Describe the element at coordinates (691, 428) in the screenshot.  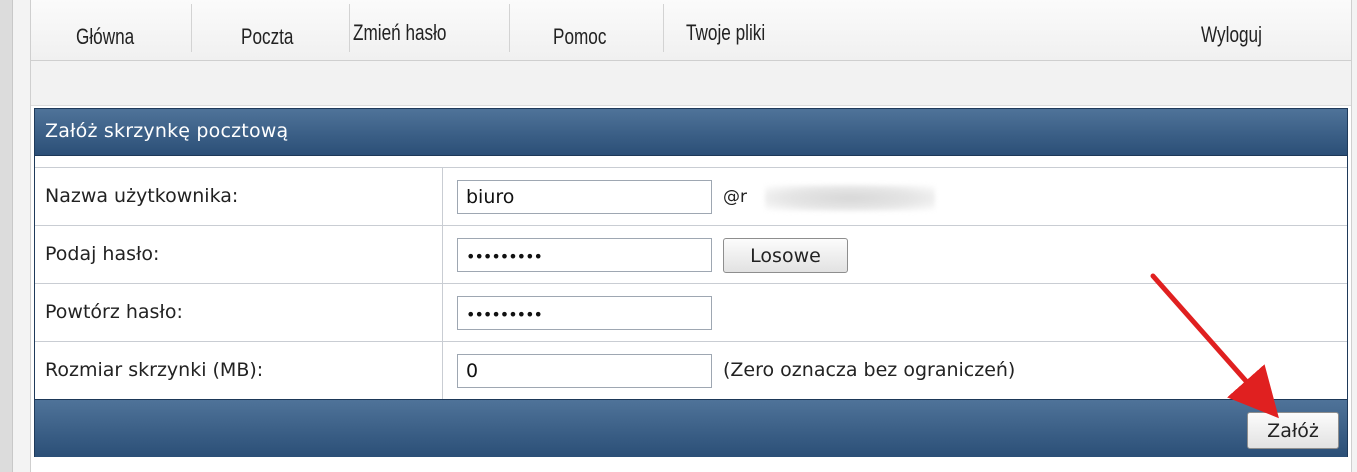
I see `form-footer: Załóż` at that location.